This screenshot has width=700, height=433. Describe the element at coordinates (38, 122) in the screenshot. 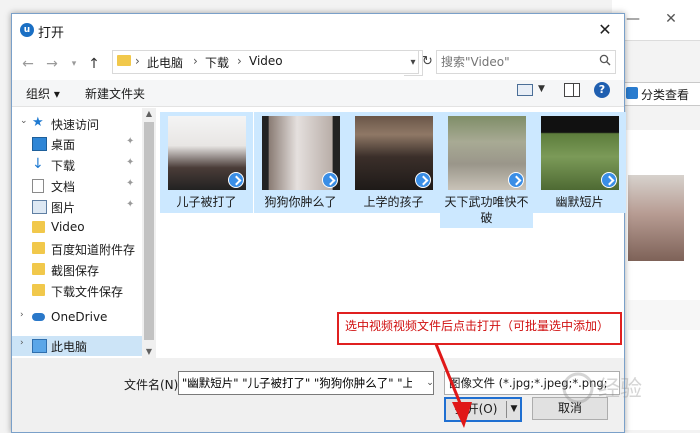

I see `star-icon: ★` at that location.